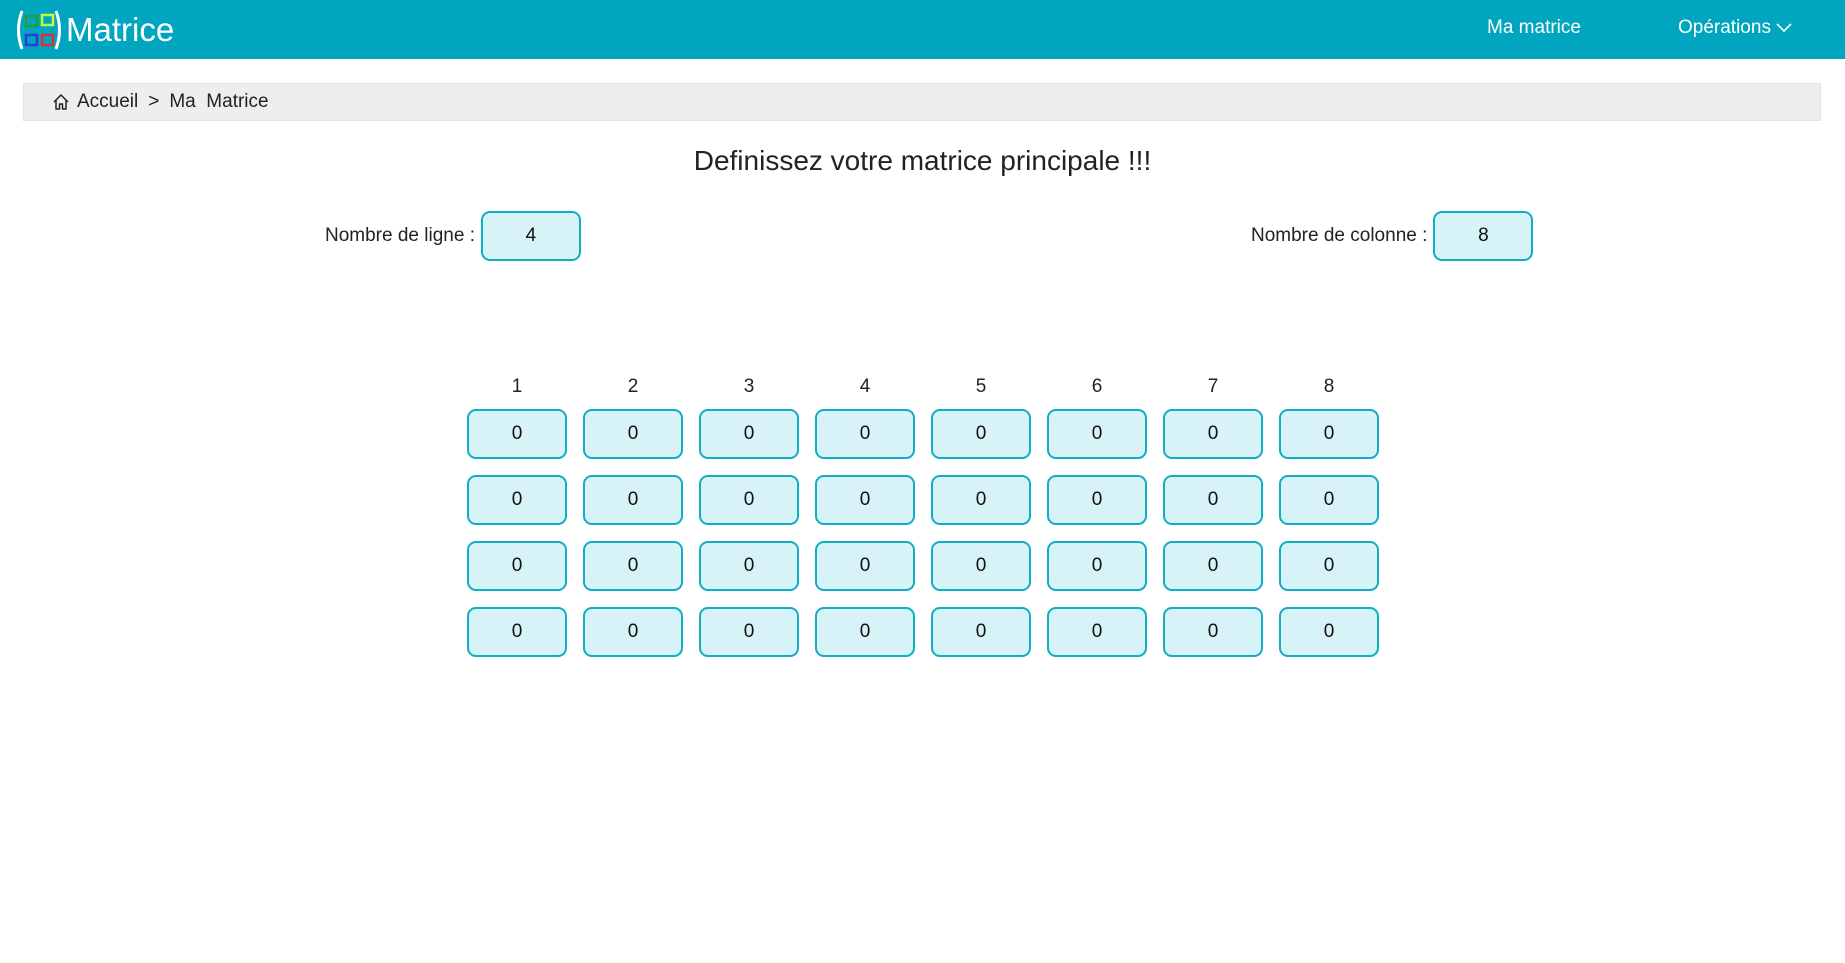  What do you see at coordinates (530, 236) in the screenshot?
I see `rows-input` at bounding box center [530, 236].